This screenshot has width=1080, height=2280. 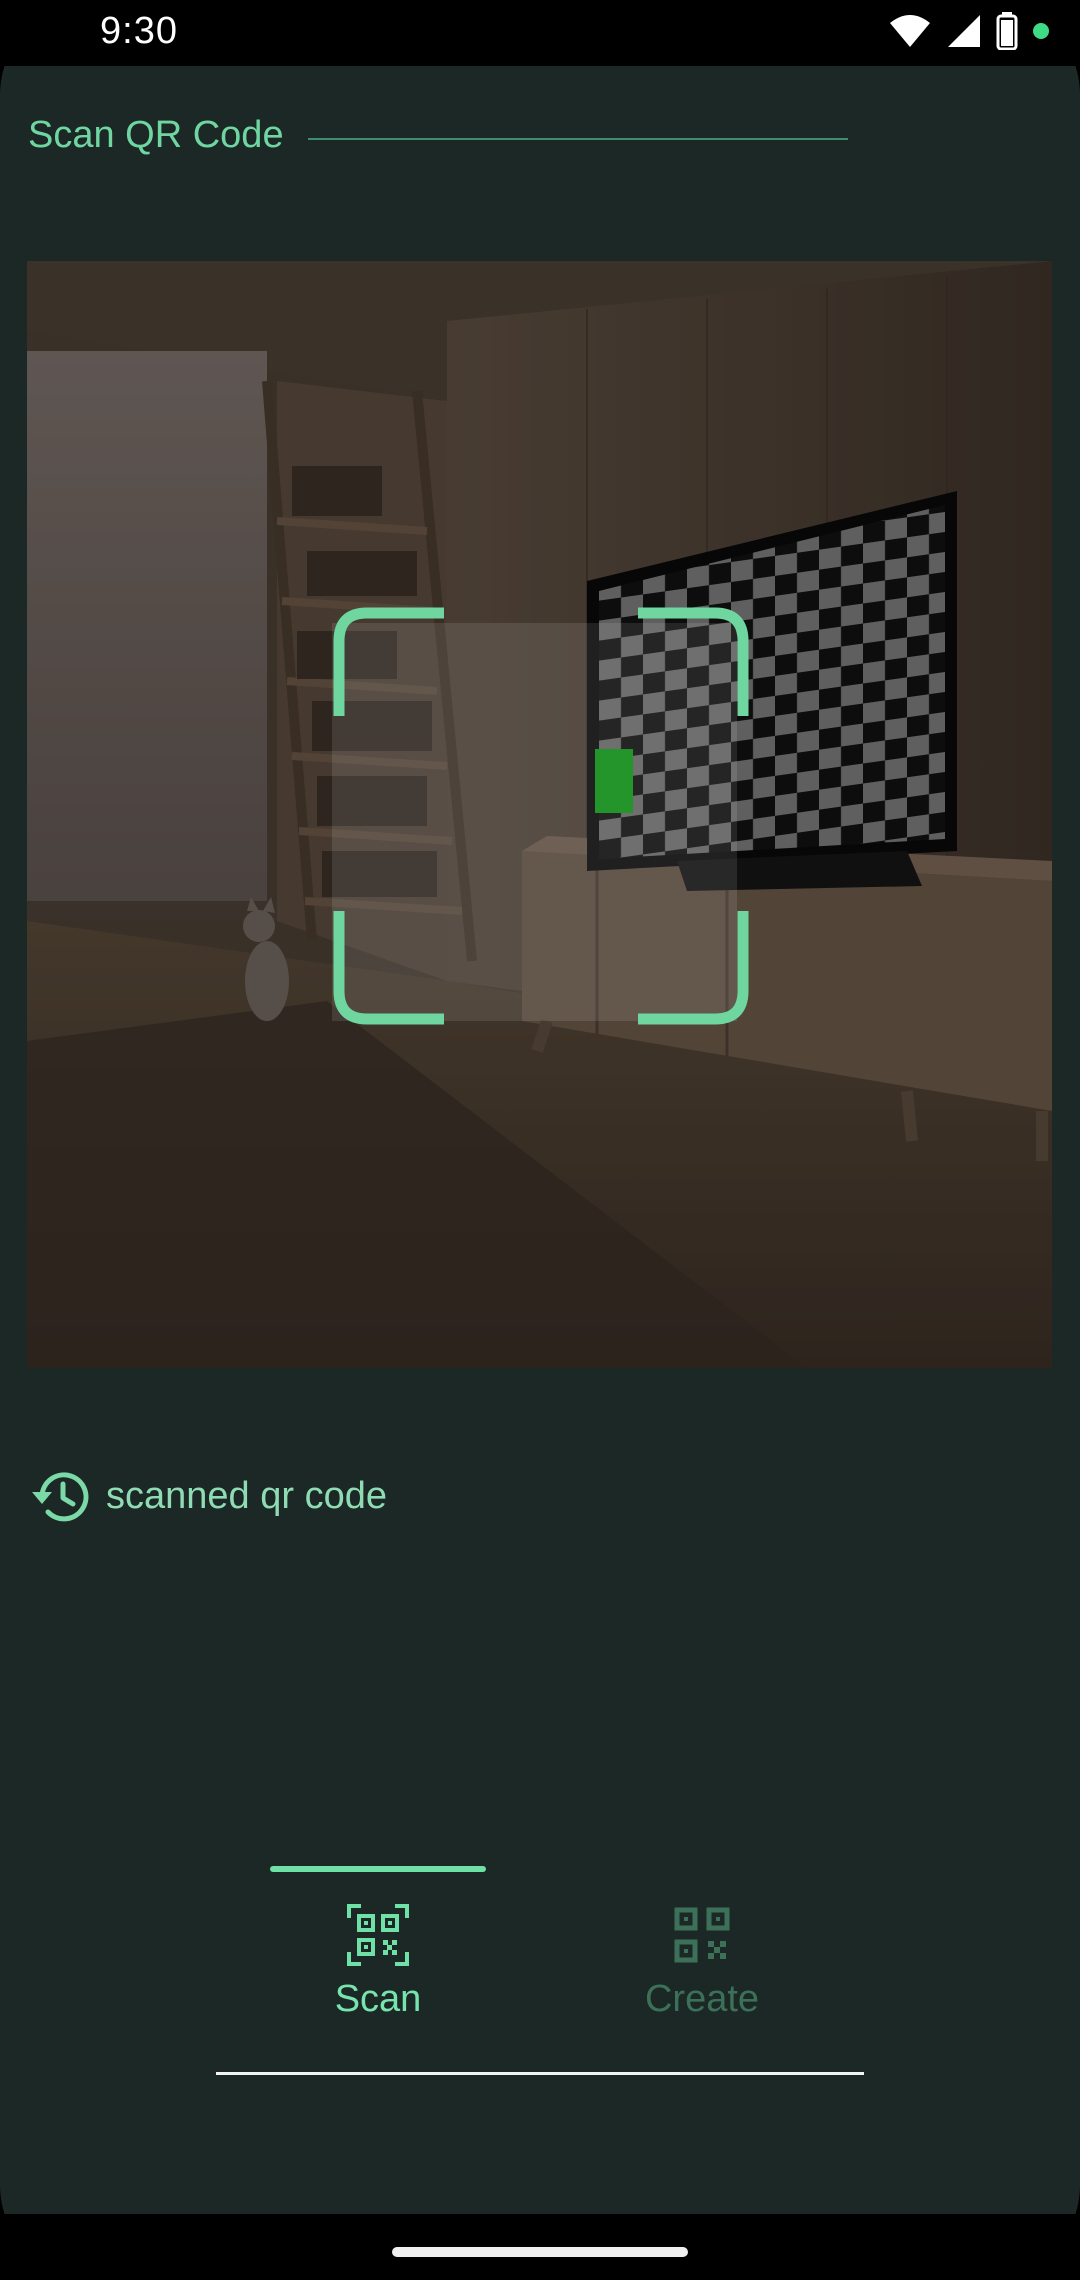 What do you see at coordinates (156, 135) in the screenshot?
I see `page-title: Scan QR Code` at bounding box center [156, 135].